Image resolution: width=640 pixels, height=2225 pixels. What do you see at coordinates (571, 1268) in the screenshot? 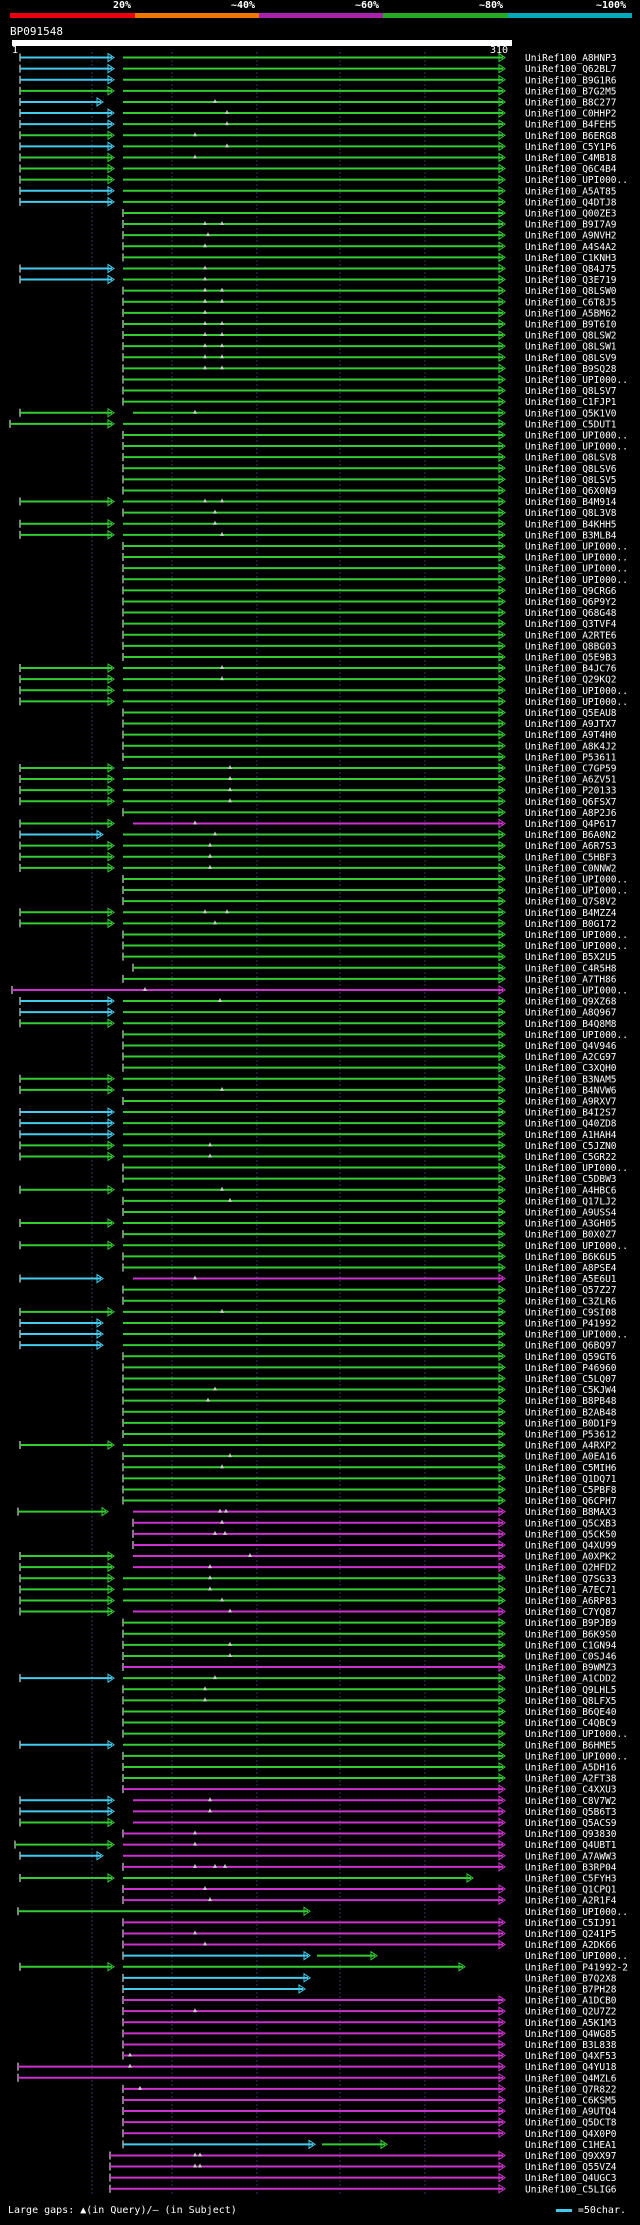
I see `hit-label: UniRef100_A8PSE4` at bounding box center [571, 1268].